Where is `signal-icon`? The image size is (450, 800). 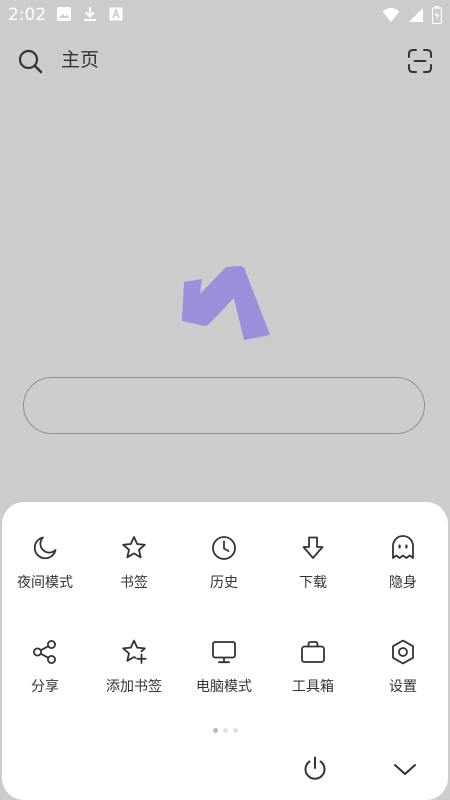
signal-icon is located at coordinates (416, 15).